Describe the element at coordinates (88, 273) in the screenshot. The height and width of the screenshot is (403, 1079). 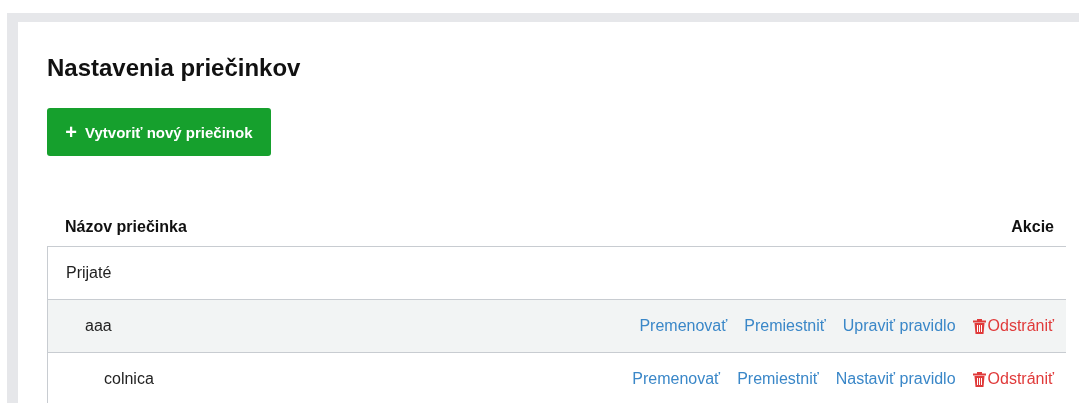
I see `folder-name: Prijaté` at that location.